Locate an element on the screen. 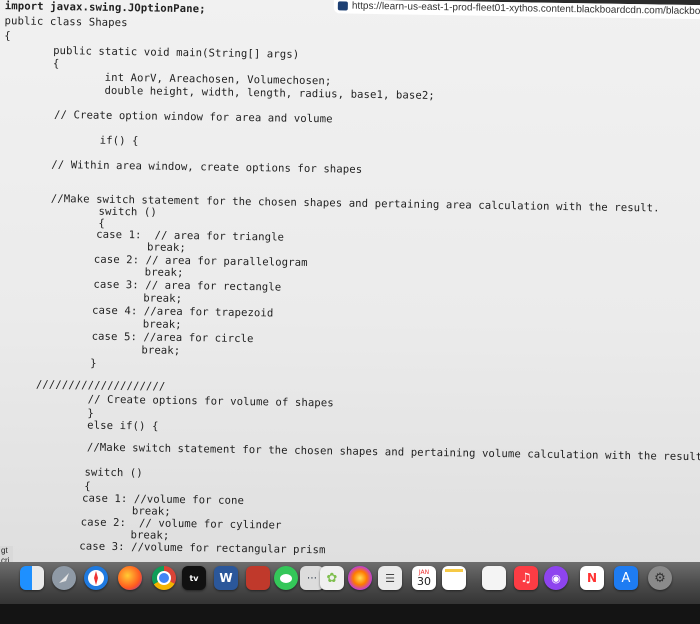 This screenshot has height=624, width=700. word-icon: W is located at coordinates (226, 578).